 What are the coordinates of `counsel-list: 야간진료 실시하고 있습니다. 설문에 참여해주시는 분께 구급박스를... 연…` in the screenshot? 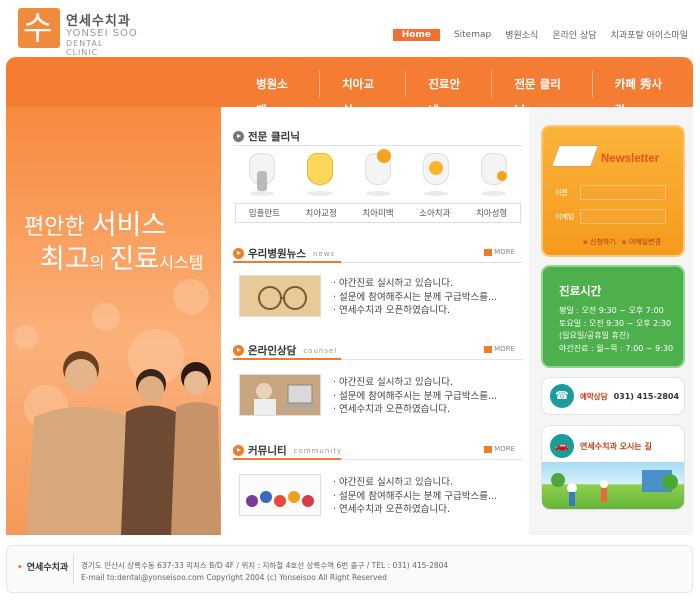 It's located at (378, 398).